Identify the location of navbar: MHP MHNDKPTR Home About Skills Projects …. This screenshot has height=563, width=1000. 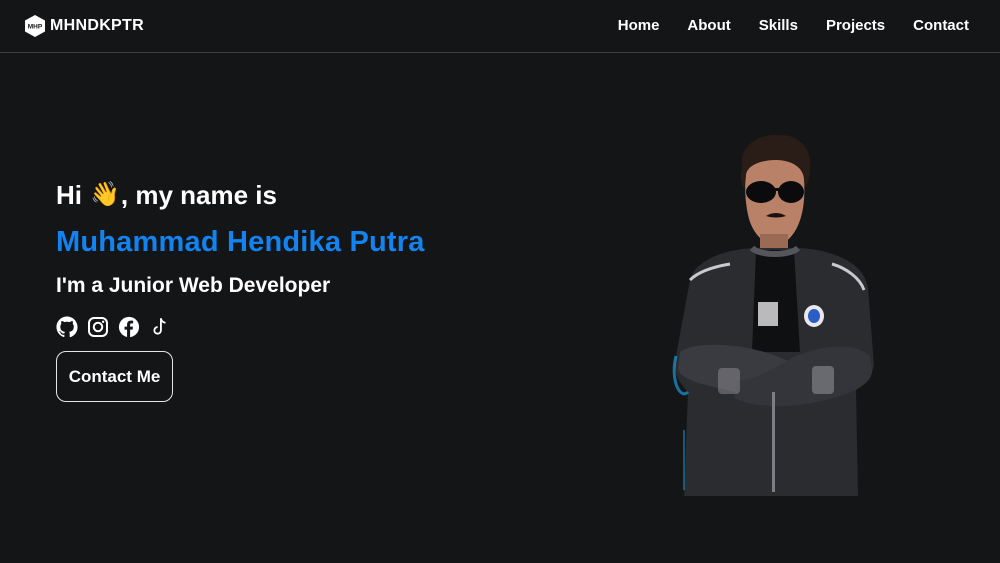
(500, 26).